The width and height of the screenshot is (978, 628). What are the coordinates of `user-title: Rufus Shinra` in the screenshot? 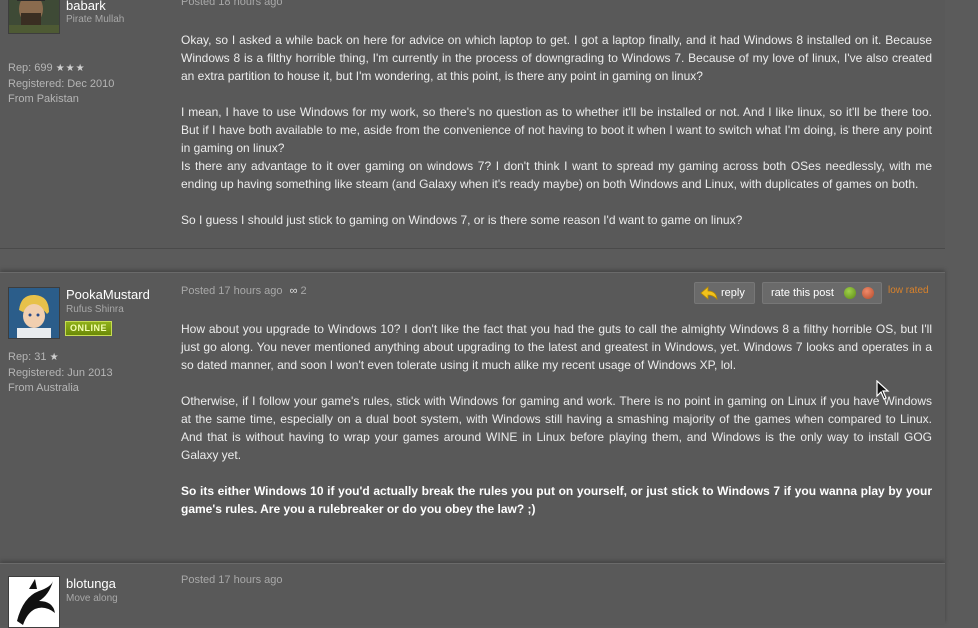 It's located at (95, 309).